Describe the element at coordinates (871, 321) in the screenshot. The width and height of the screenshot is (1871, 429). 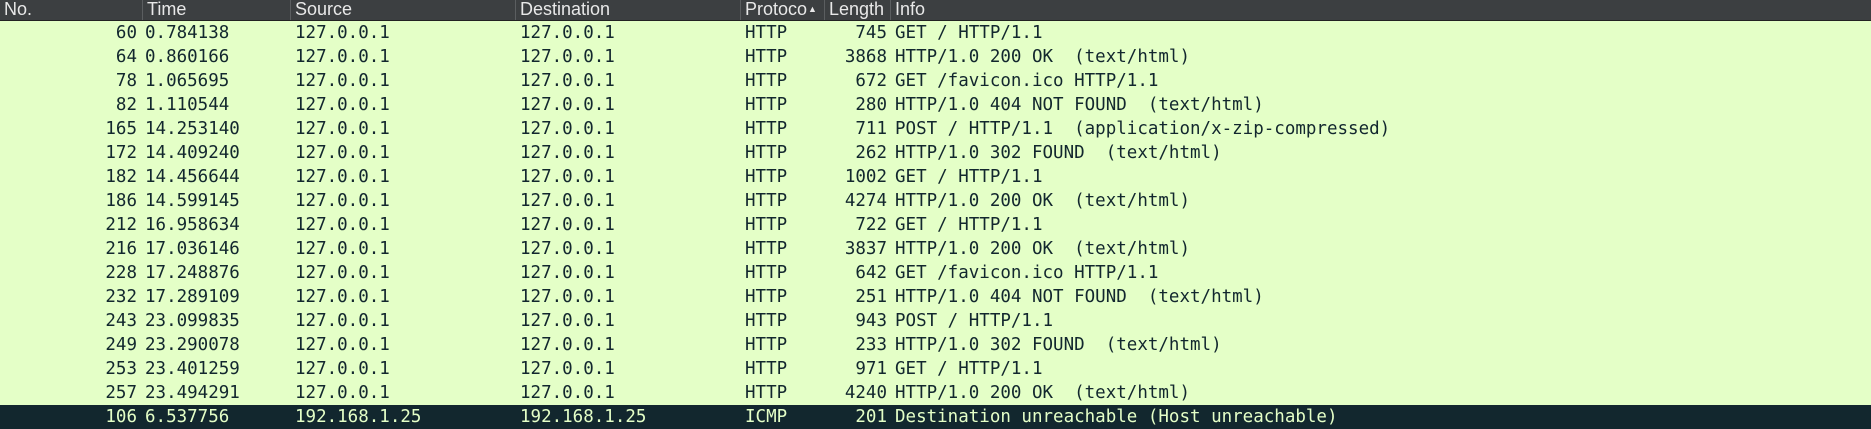
I see `packet-length: 943` at that location.